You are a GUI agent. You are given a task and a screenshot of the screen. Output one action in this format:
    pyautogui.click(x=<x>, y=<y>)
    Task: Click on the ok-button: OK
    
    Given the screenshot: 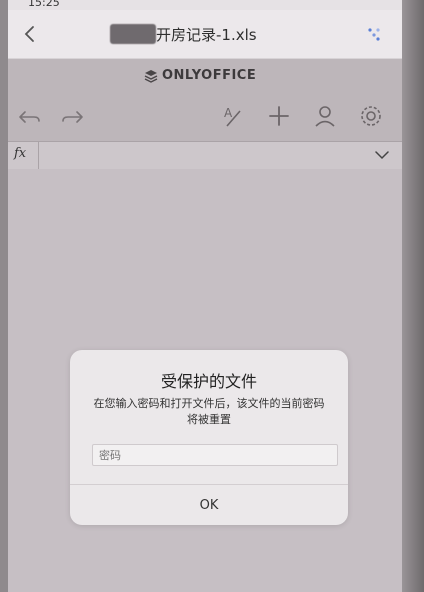 What is the action you would take?
    pyautogui.click(x=209, y=505)
    